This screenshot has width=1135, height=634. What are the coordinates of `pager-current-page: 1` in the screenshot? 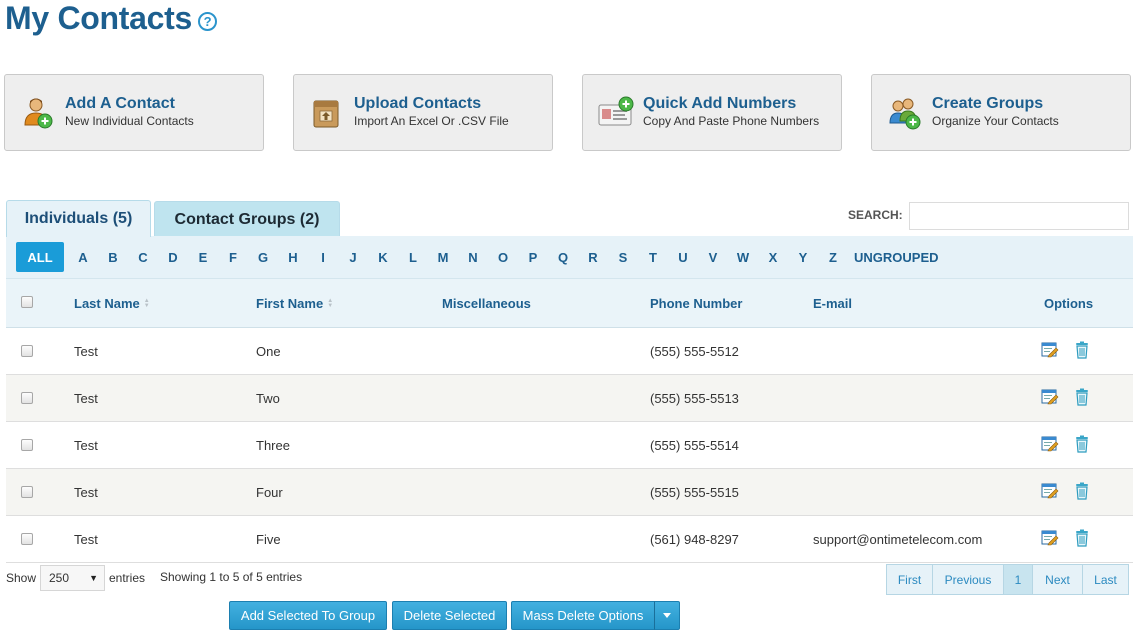 It's located at (1018, 579).